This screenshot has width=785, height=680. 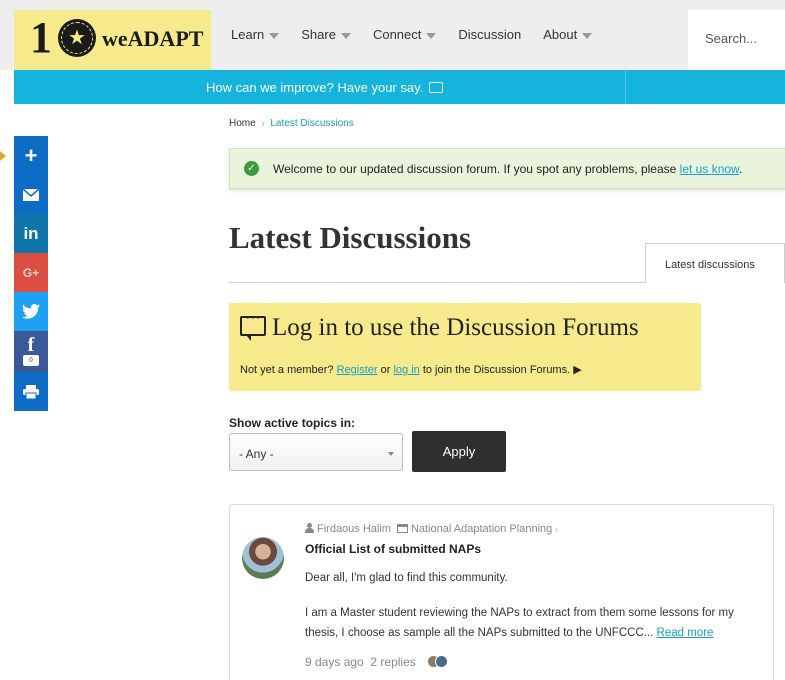 What do you see at coordinates (3, 156) in the screenshot?
I see `share-pointer-icon` at bounding box center [3, 156].